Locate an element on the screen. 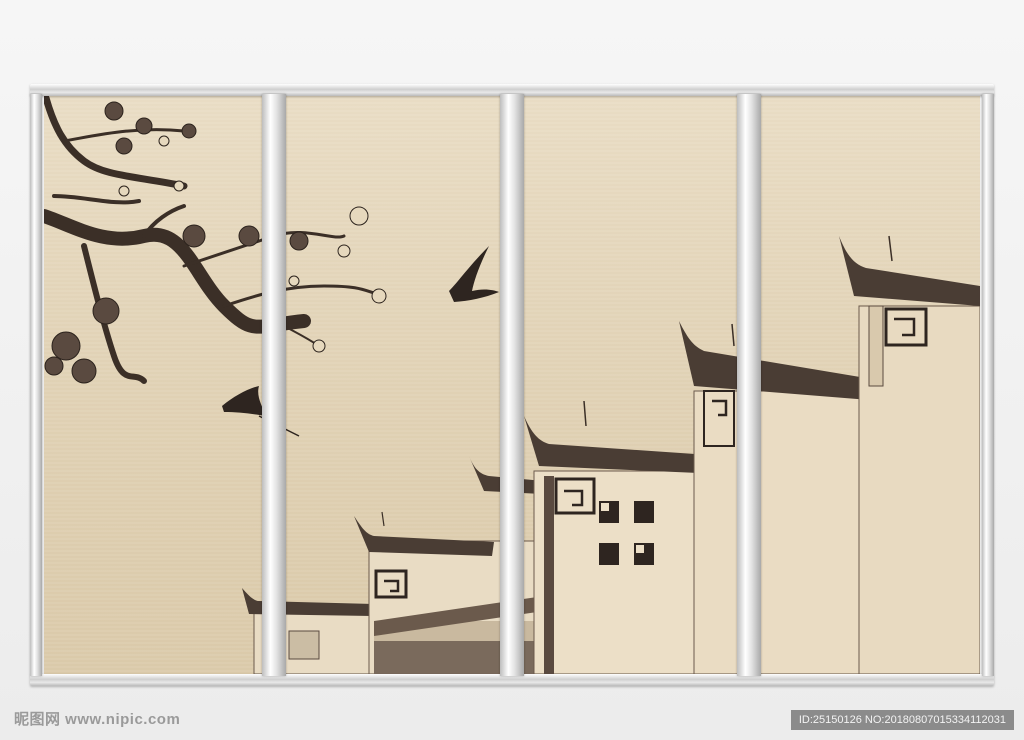 The image size is (1024, 740). frame-left-post is located at coordinates (36, 385).